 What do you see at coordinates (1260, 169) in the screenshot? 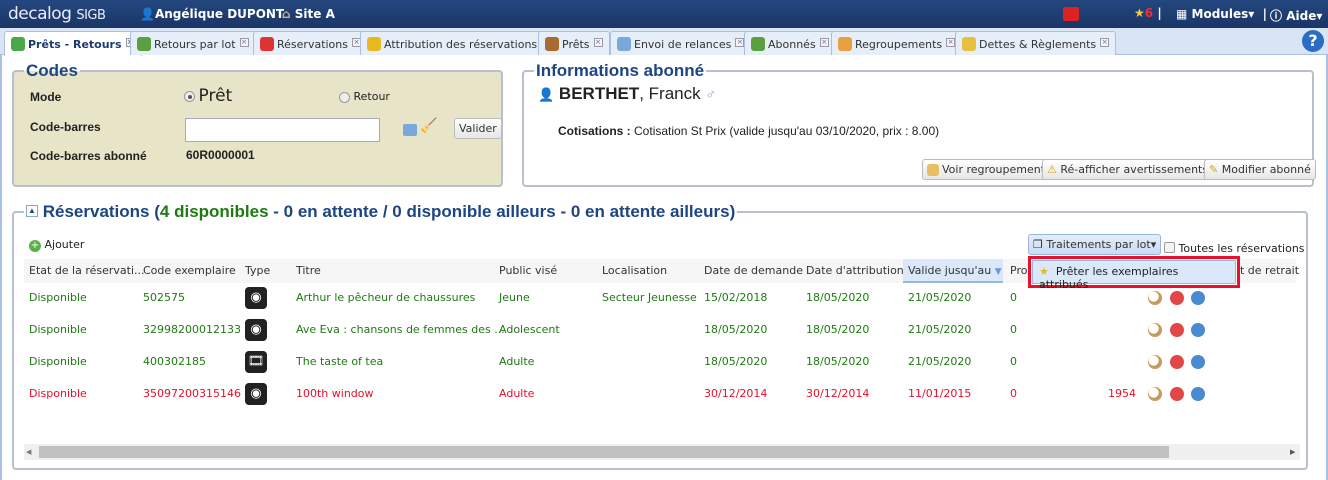
I see `modifier-abonne-button: ✎ Modifier abonné` at bounding box center [1260, 169].